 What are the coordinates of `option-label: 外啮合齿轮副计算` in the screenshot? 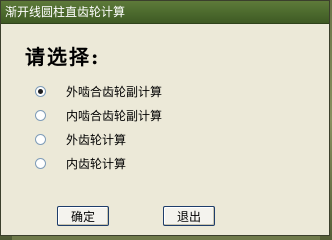 It's located at (114, 91).